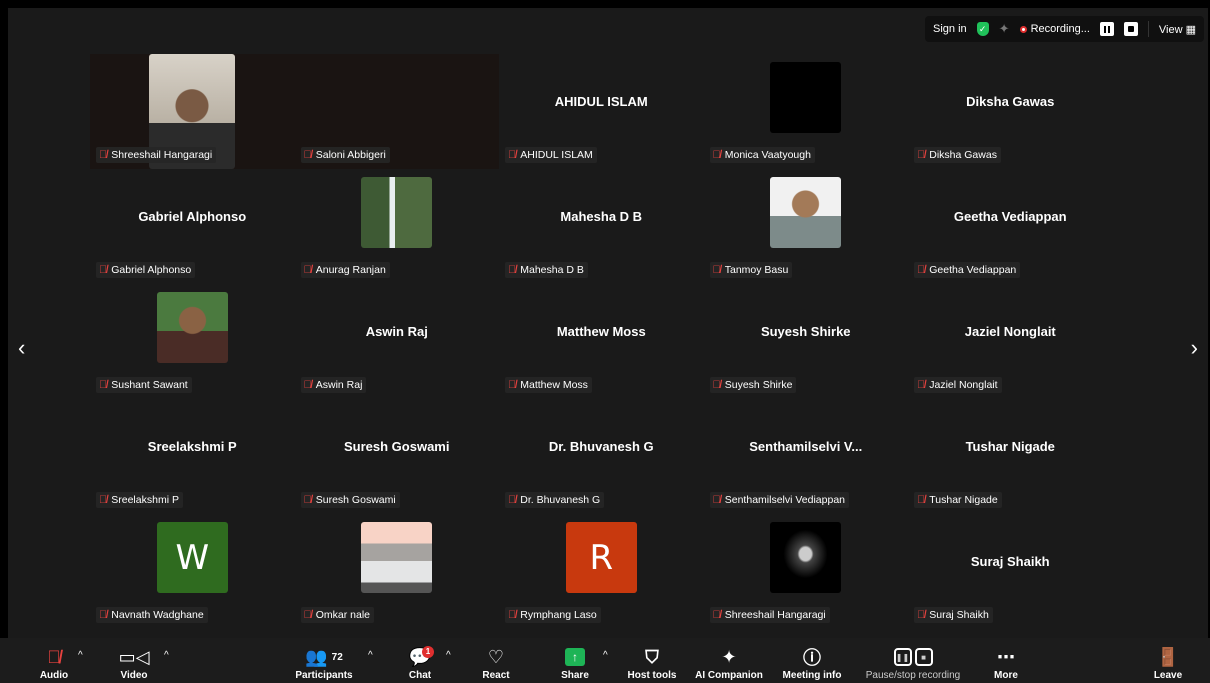  I want to click on ai-sparkle-icon: ✦, so click(1004, 29).